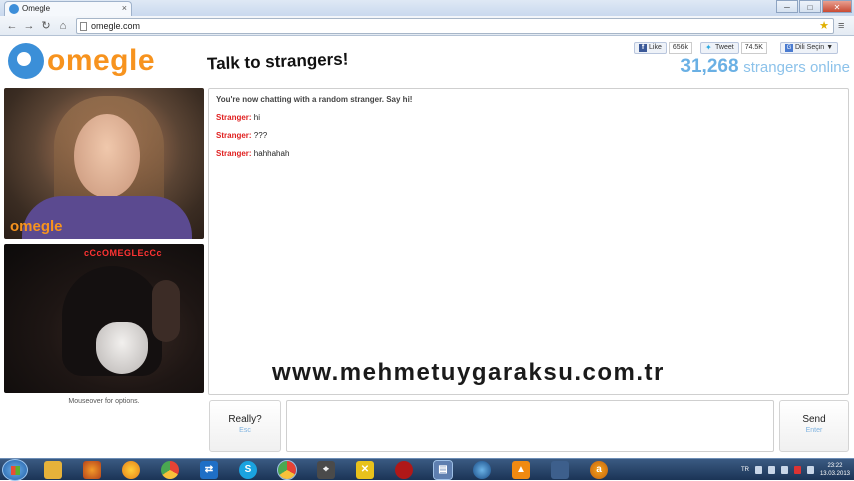  I want to click on logo-text: omegle, so click(101, 60).